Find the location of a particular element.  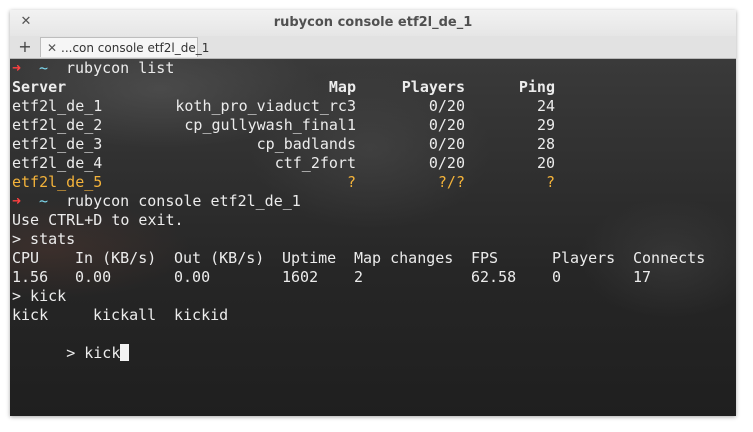

stats-column-header: In (KB/s) is located at coordinates (116, 258).